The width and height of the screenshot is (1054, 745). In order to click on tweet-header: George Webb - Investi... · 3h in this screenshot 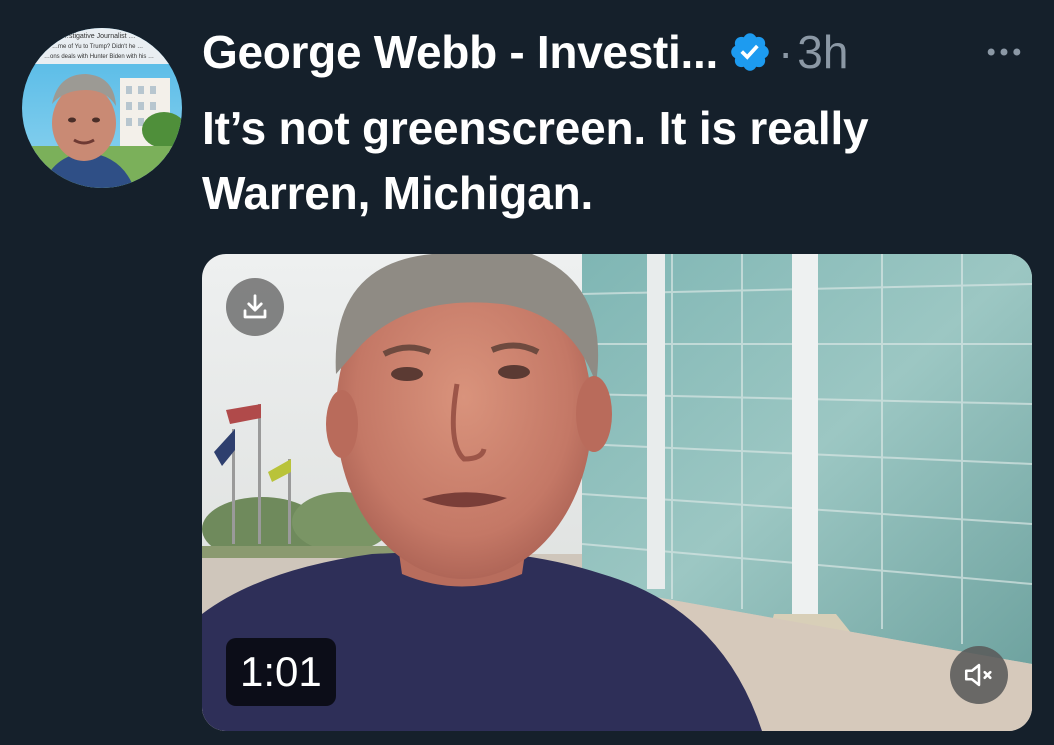, I will do `click(525, 52)`.